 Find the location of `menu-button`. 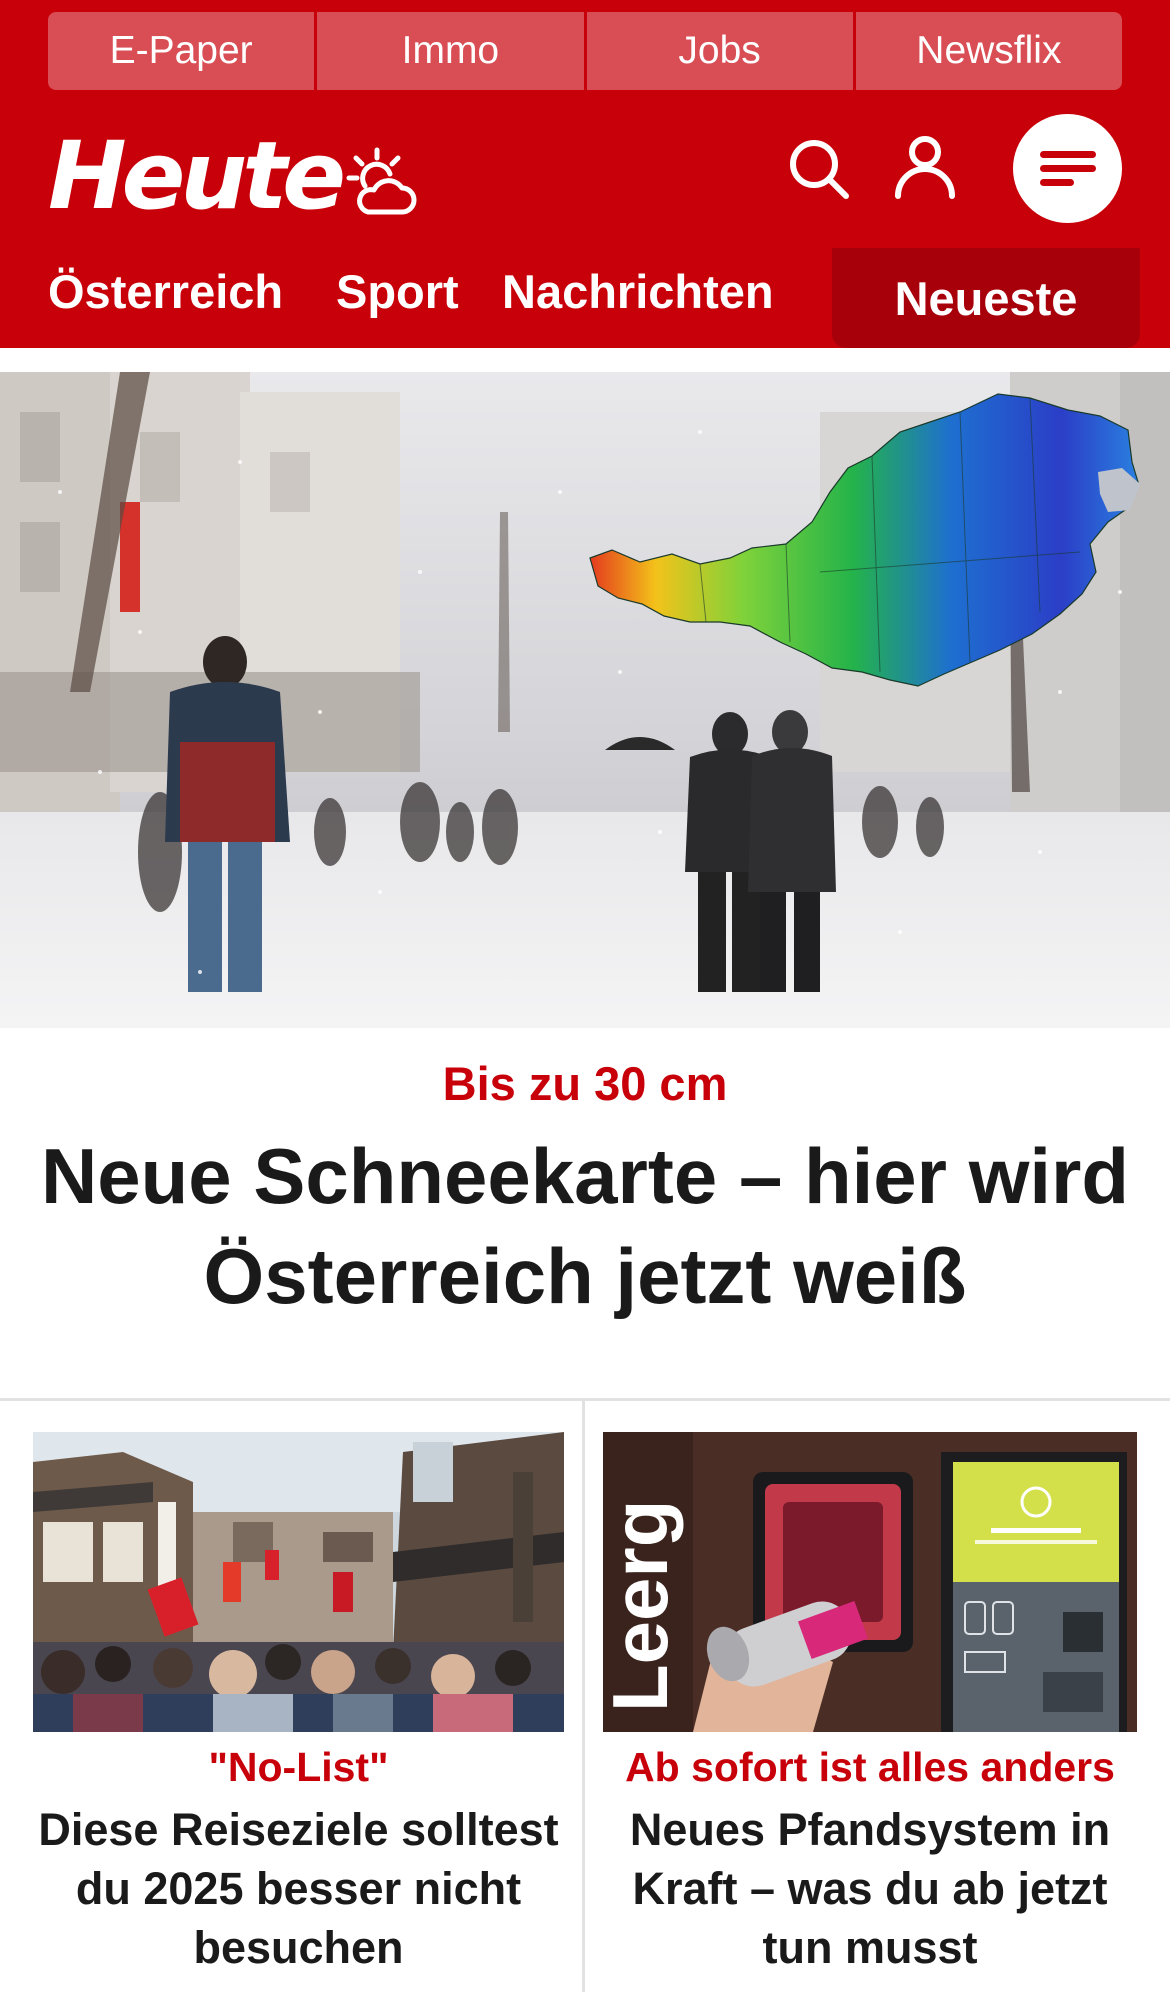

menu-button is located at coordinates (1067, 168).